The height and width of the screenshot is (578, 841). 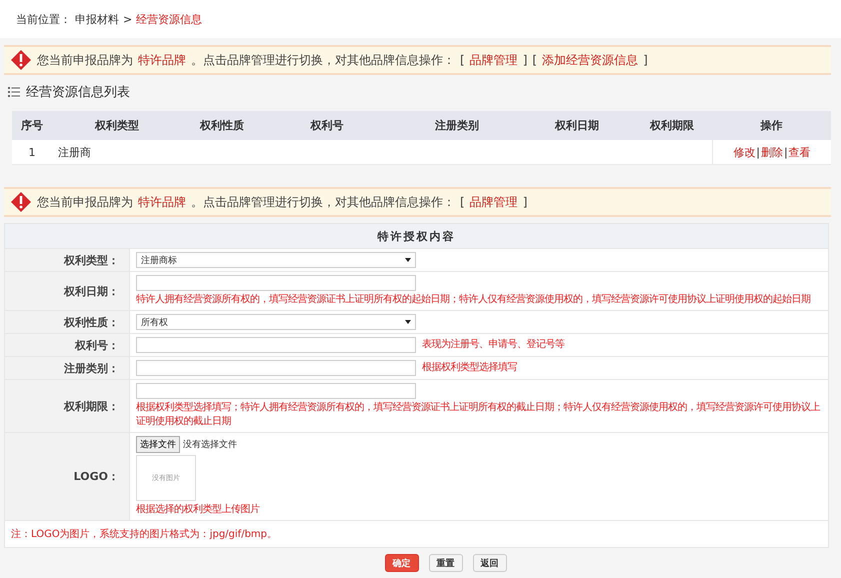 What do you see at coordinates (276, 322) in the screenshot?
I see `select-field: 所有权` at bounding box center [276, 322].